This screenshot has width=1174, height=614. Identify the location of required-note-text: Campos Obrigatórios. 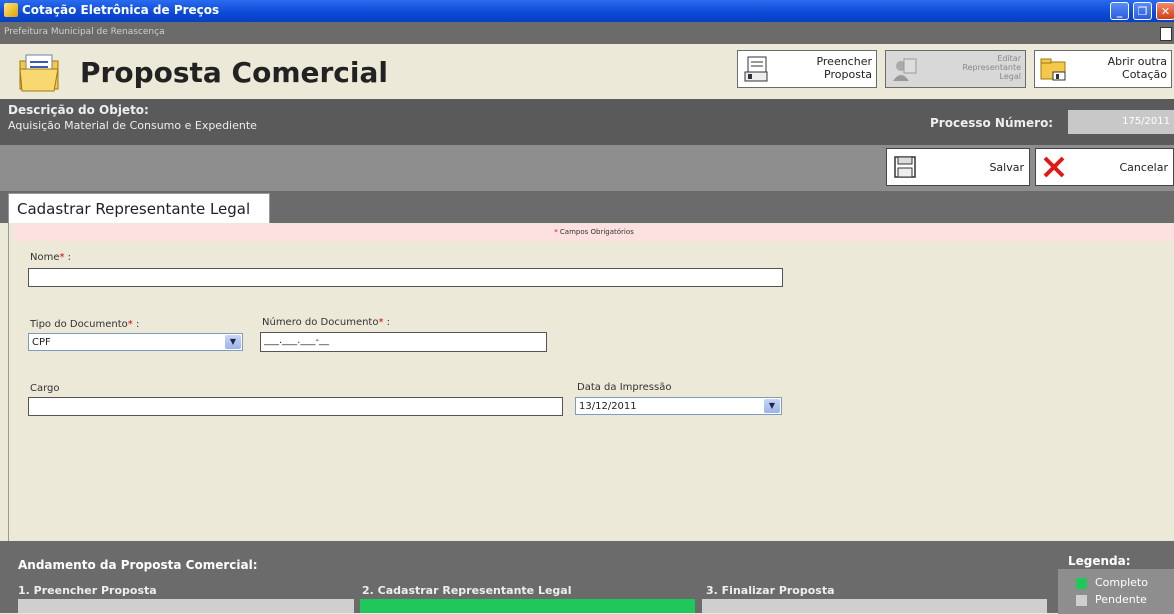
(596, 232).